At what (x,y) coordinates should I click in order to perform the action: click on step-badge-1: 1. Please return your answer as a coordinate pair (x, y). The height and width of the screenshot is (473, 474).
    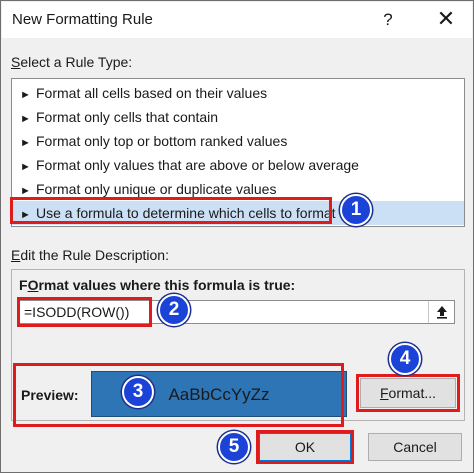
    Looking at the image, I should click on (356, 210).